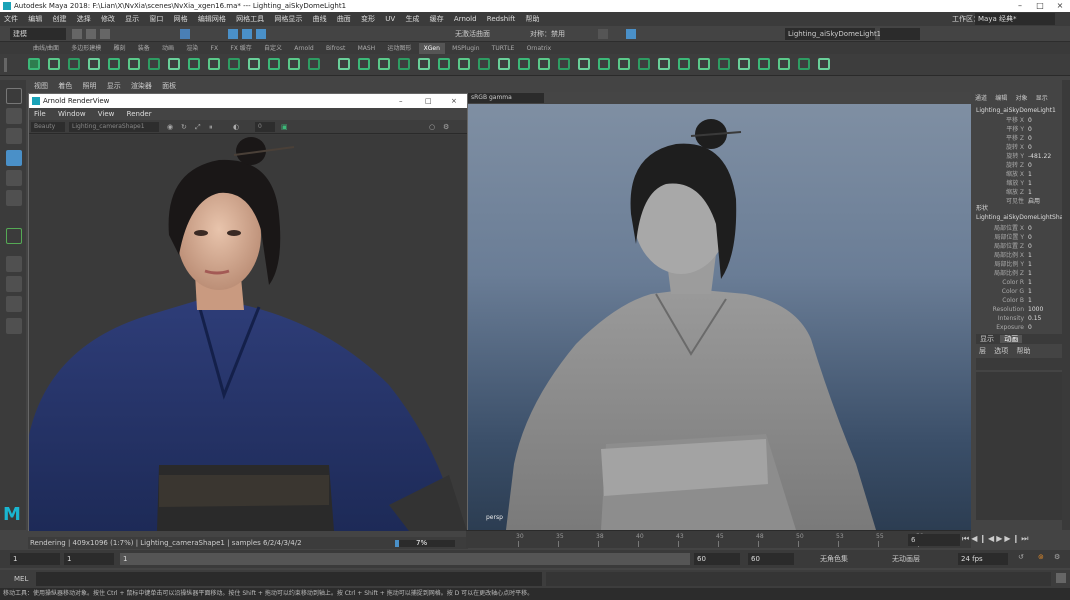 The height and width of the screenshot is (600, 1070). What do you see at coordinates (824, 64) in the screenshot?
I see `cut-icon` at bounding box center [824, 64].